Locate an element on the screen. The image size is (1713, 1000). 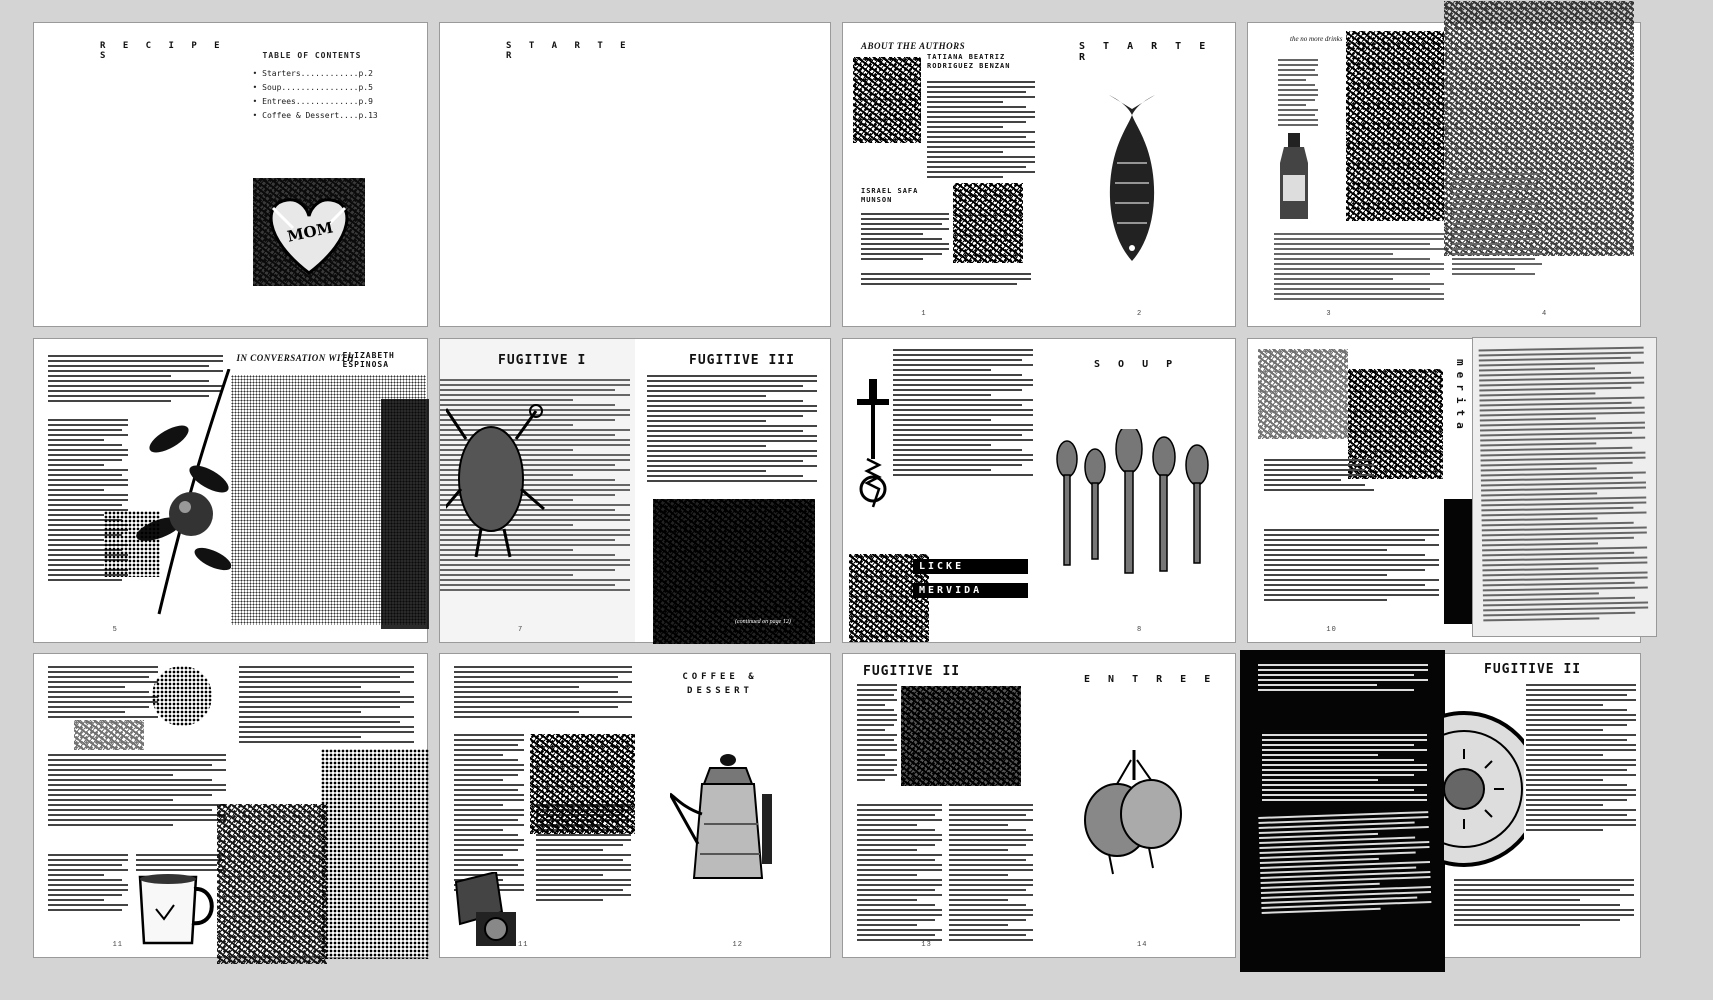
vertical-heading: merita is located at coordinates (1460, 397).